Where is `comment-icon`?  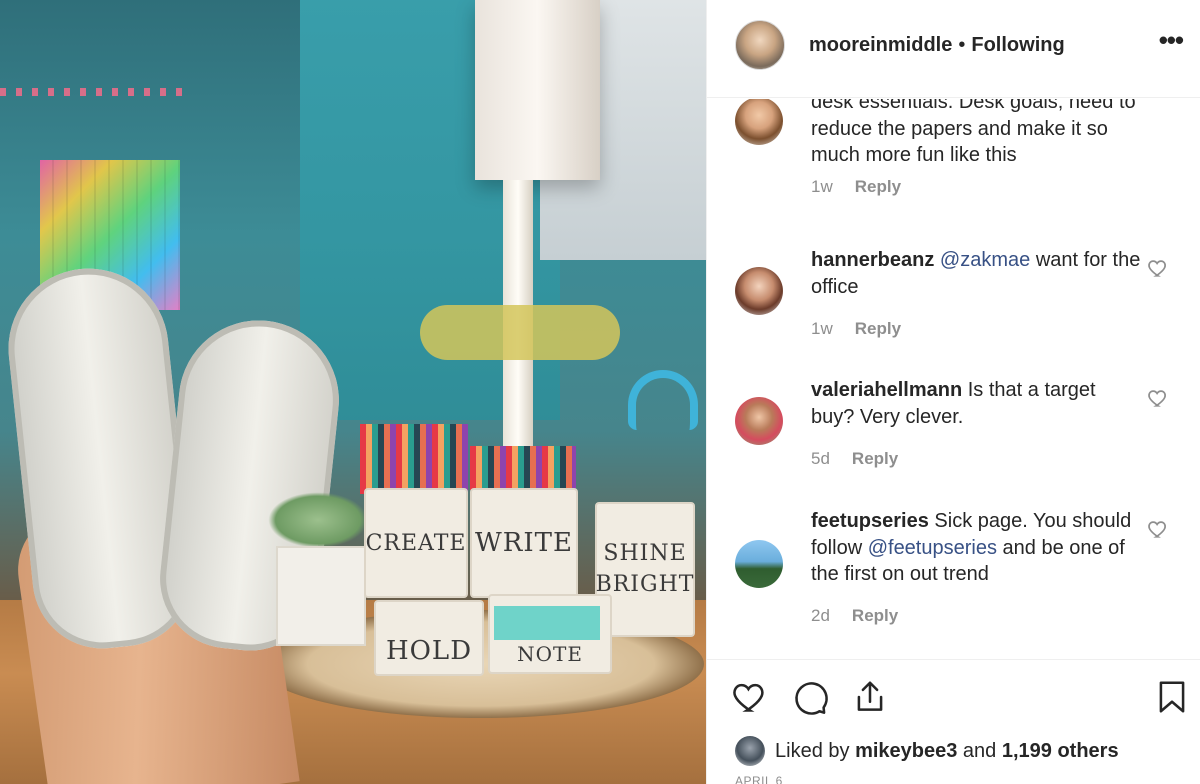
comment-icon is located at coordinates (810, 697).